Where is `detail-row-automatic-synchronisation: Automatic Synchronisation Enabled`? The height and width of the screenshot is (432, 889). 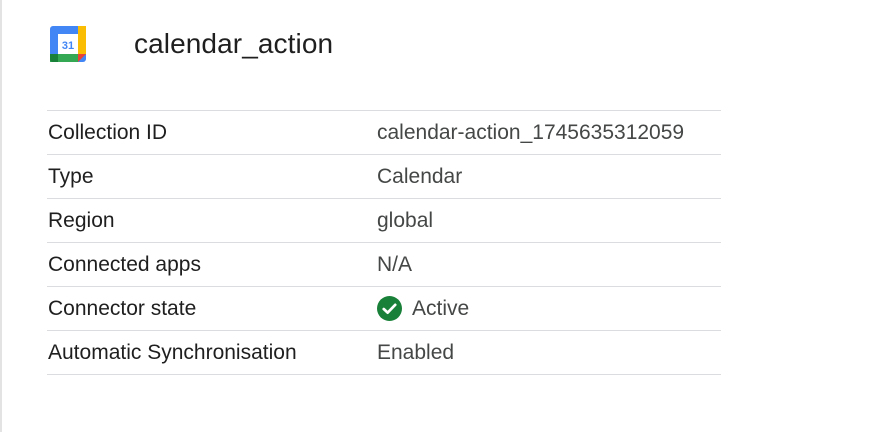
detail-row-automatic-synchronisation: Automatic Synchronisation Enabled is located at coordinates (384, 353).